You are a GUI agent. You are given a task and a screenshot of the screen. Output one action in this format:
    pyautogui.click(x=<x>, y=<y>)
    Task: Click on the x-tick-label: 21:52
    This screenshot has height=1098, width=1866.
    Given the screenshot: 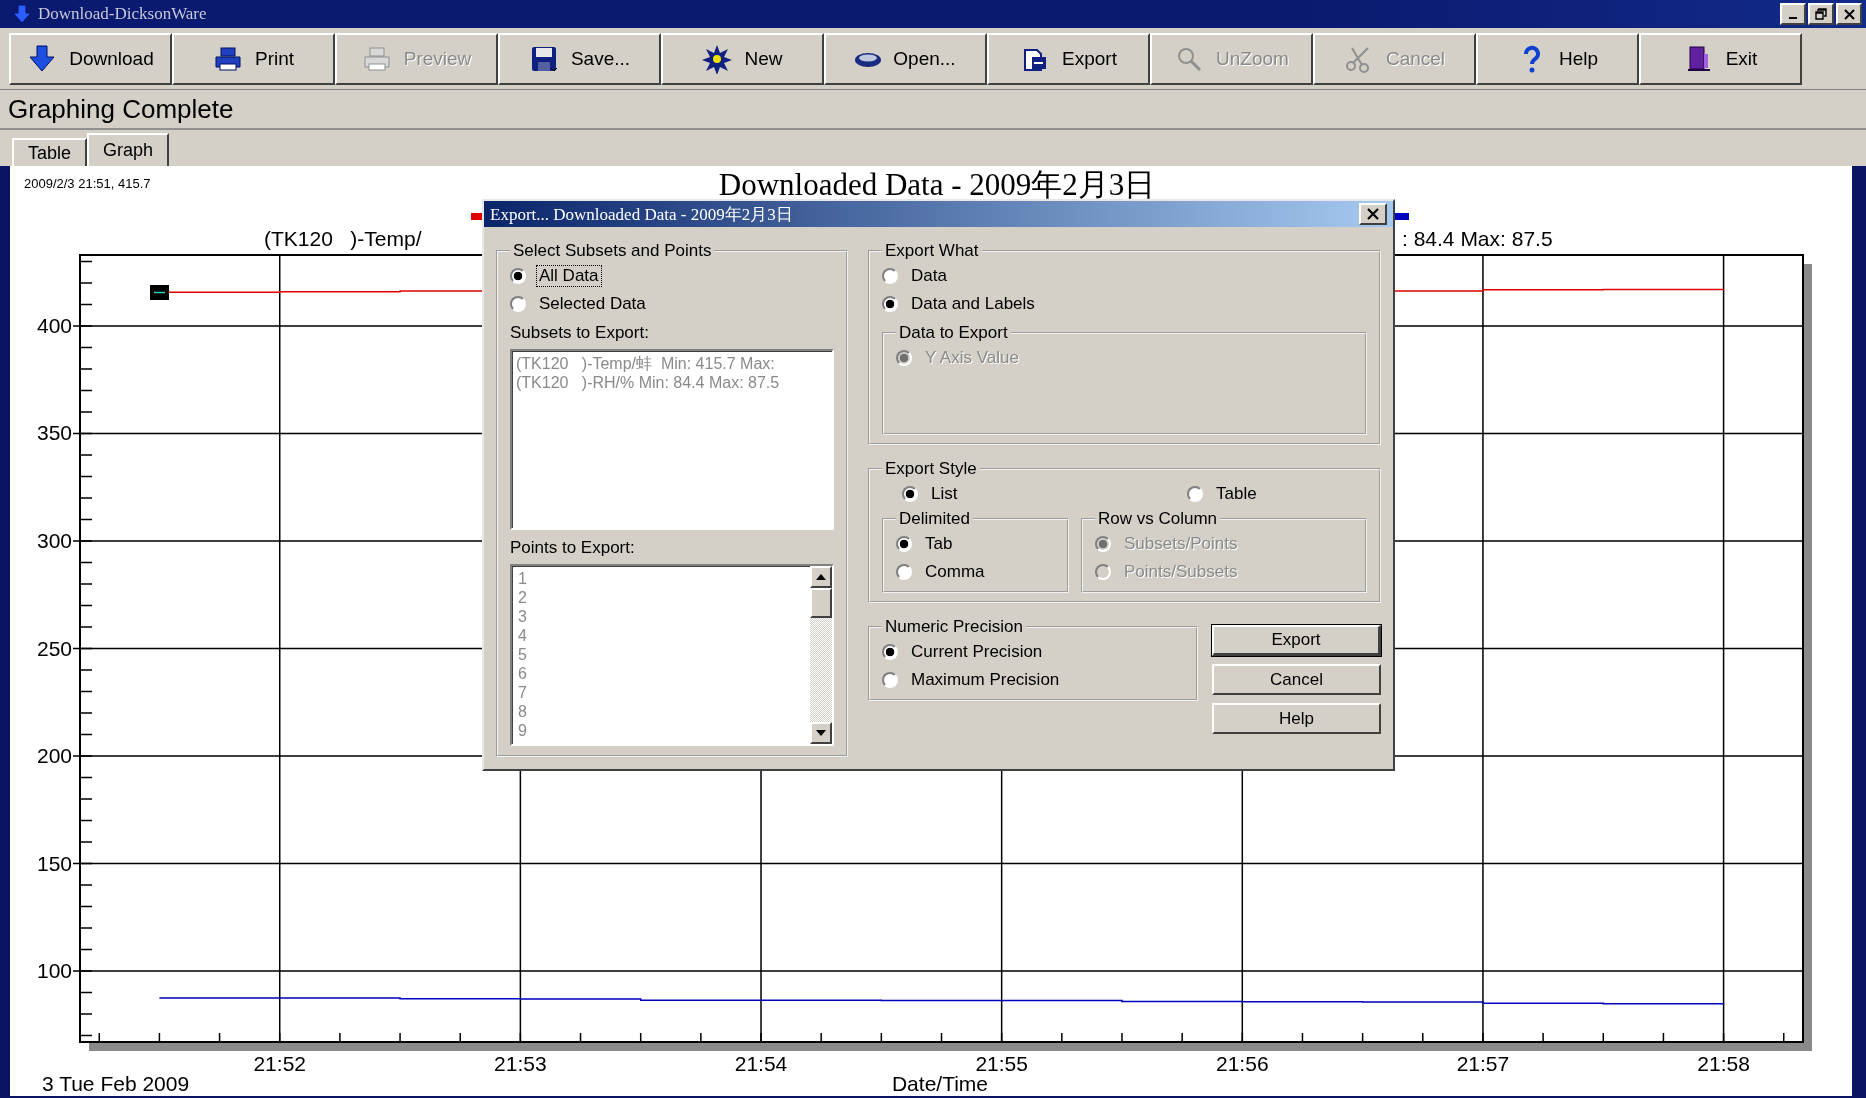 What is the action you would take?
    pyautogui.click(x=279, y=1063)
    